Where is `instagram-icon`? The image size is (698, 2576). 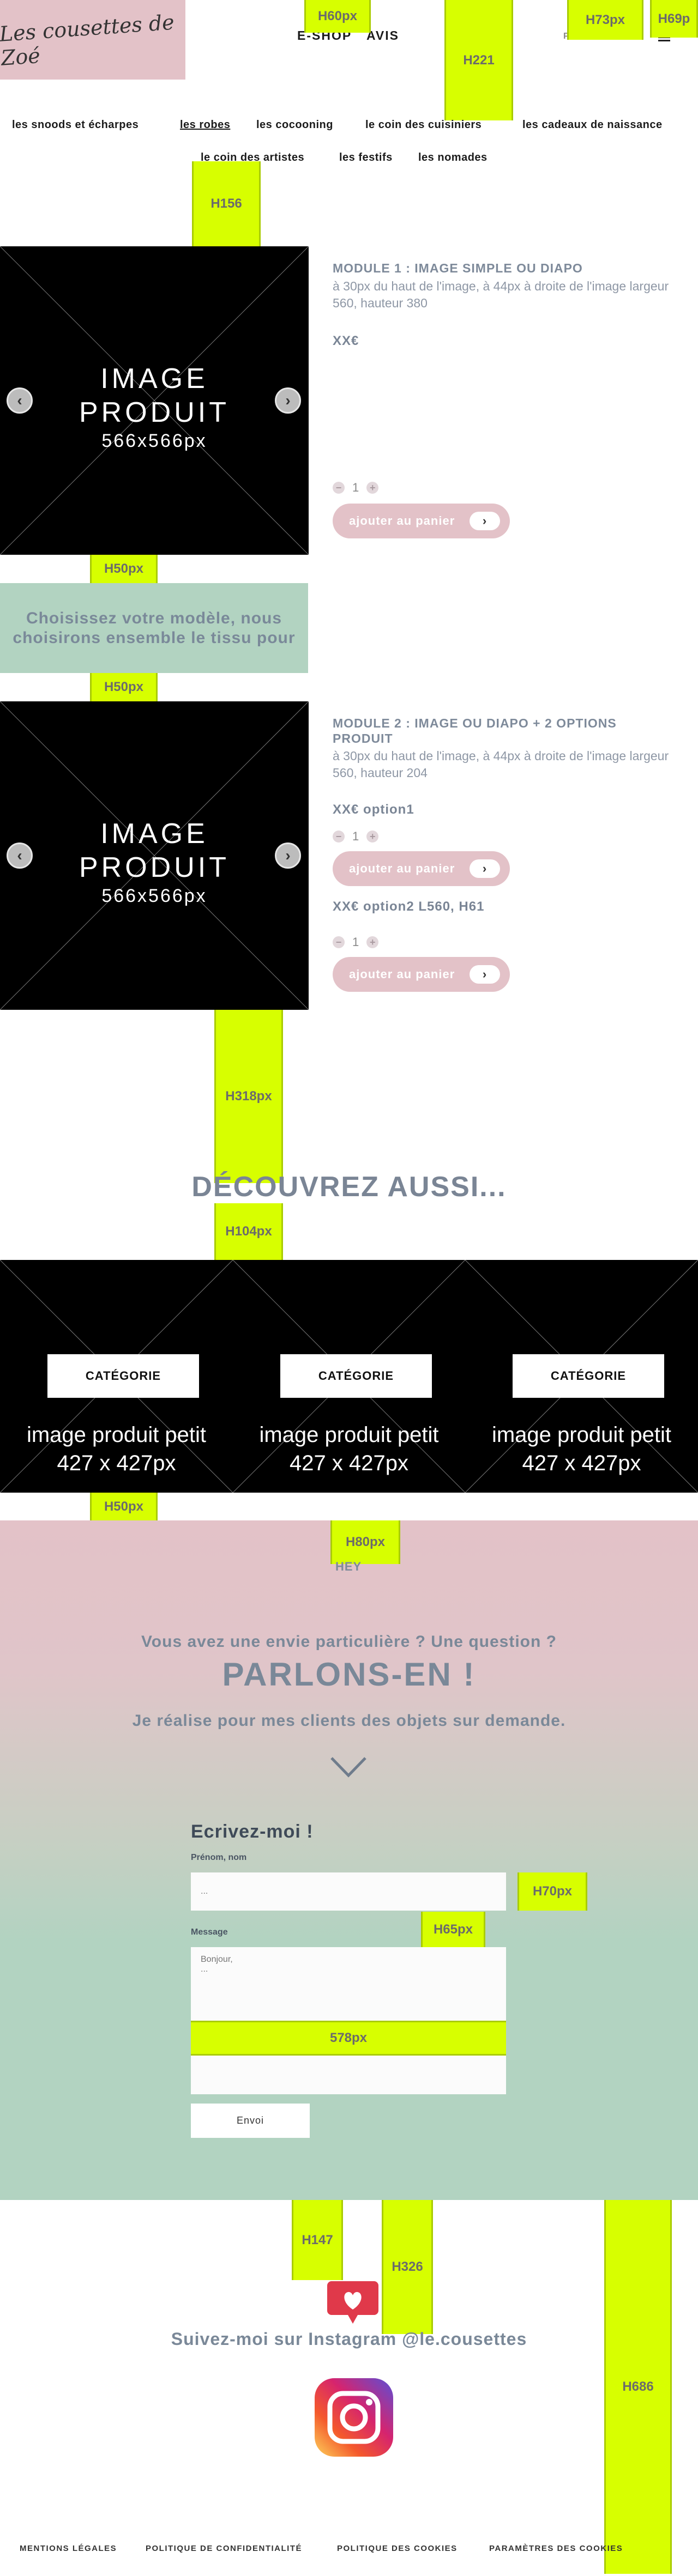
instagram-icon is located at coordinates (354, 2417).